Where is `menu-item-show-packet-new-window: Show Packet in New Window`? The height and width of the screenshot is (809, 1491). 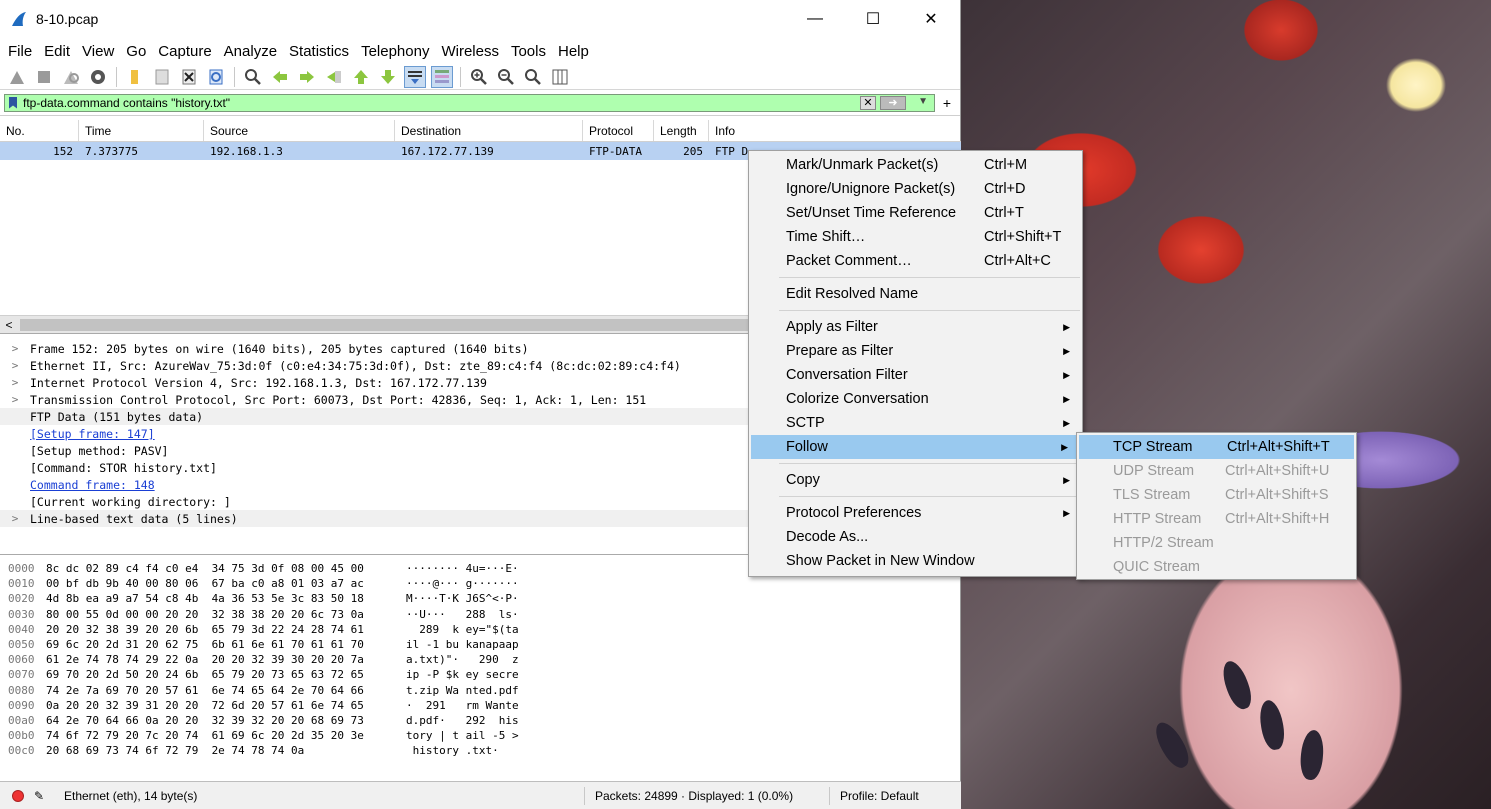
menu-item-show-packet-new-window: Show Packet in New Window is located at coordinates (915, 561).